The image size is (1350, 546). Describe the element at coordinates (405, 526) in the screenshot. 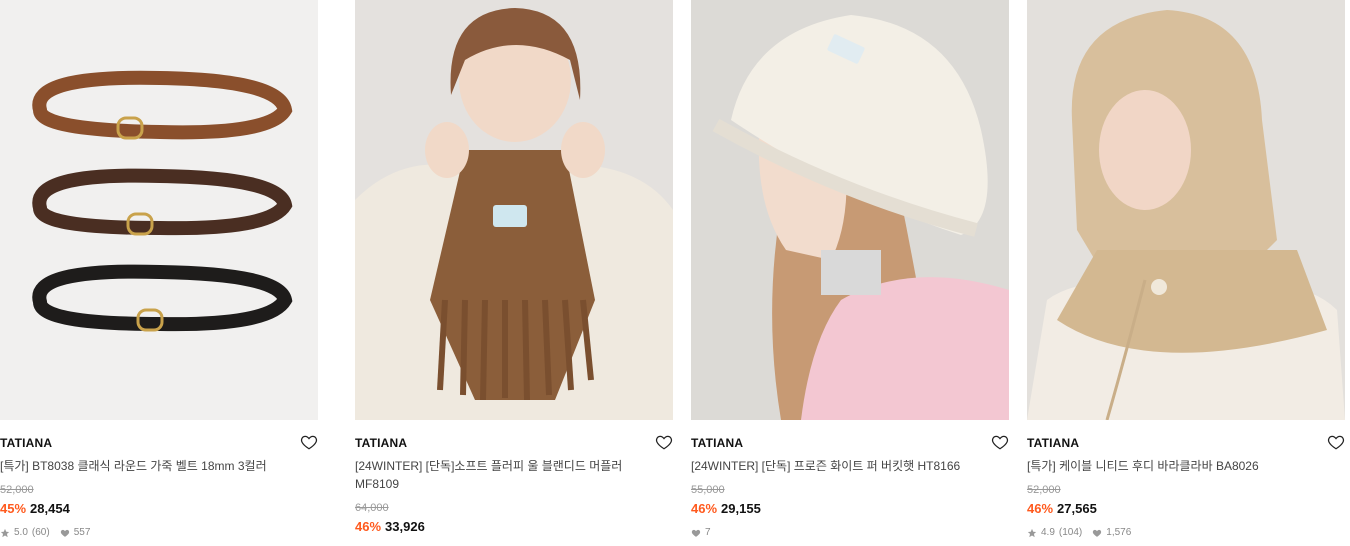

I see `sale-price: 33,926` at that location.